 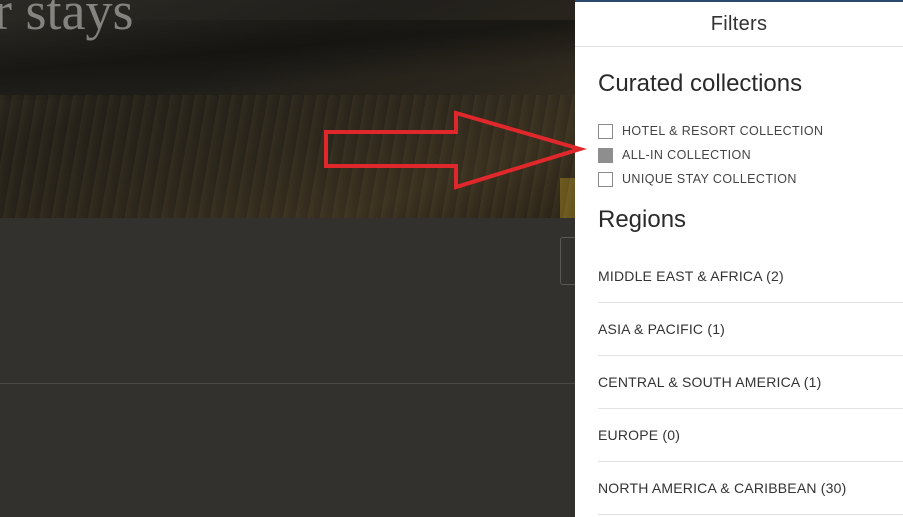 I want to click on collection-all-in: ALL-IN COLLECTION, so click(x=710, y=155).